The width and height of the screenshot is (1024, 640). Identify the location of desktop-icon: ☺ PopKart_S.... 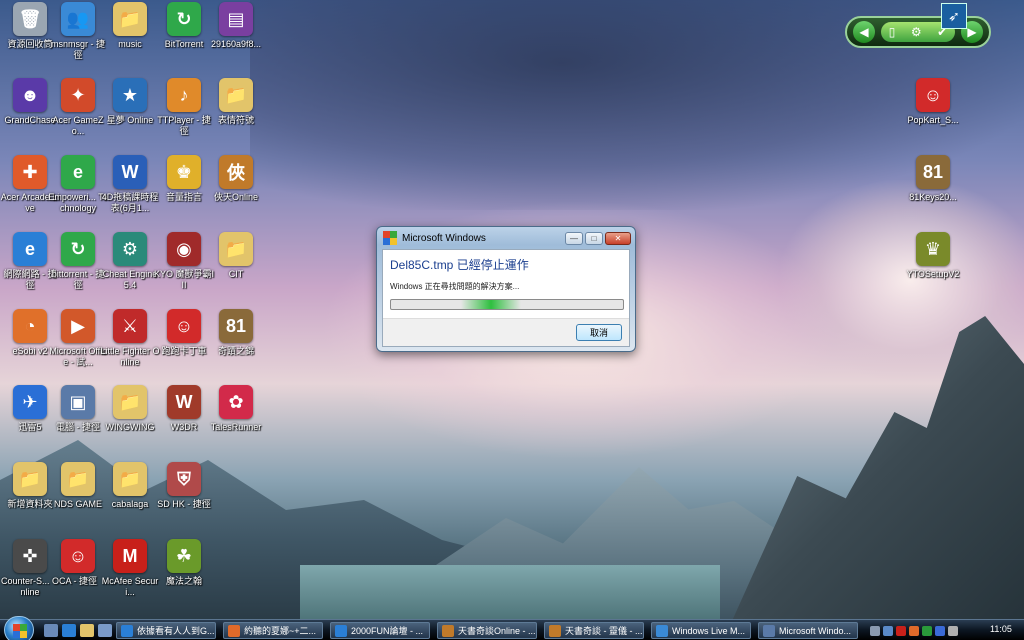
(933, 102).